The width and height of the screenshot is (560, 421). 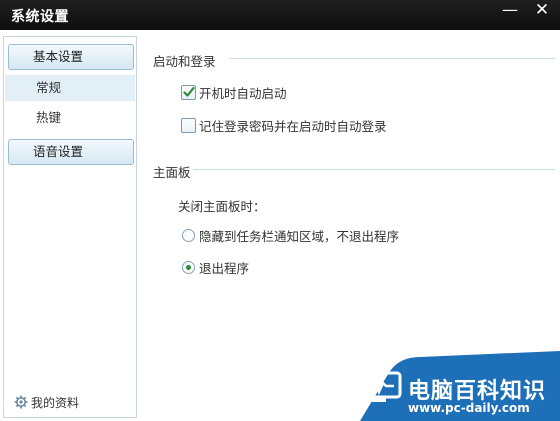 What do you see at coordinates (293, 126) in the screenshot?
I see `auto-login-label: 记住登录密码并在启动时自动登录` at bounding box center [293, 126].